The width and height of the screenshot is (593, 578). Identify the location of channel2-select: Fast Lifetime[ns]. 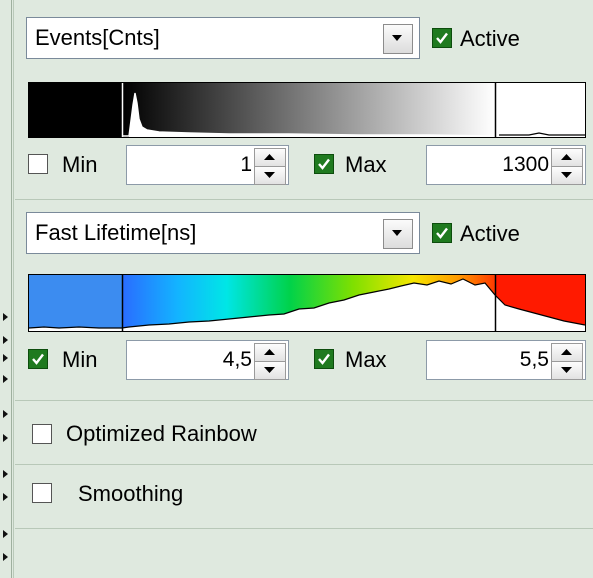
(223, 233).